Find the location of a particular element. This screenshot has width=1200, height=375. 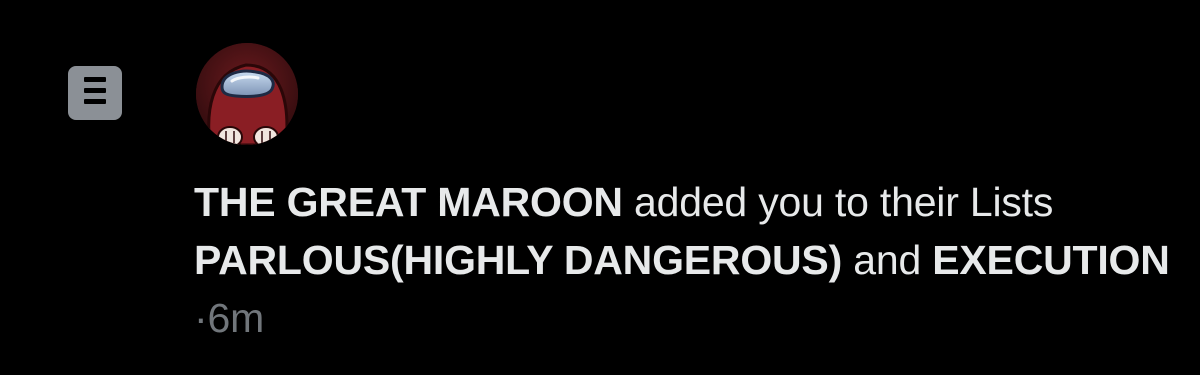

timestamp: 6m is located at coordinates (236, 318).